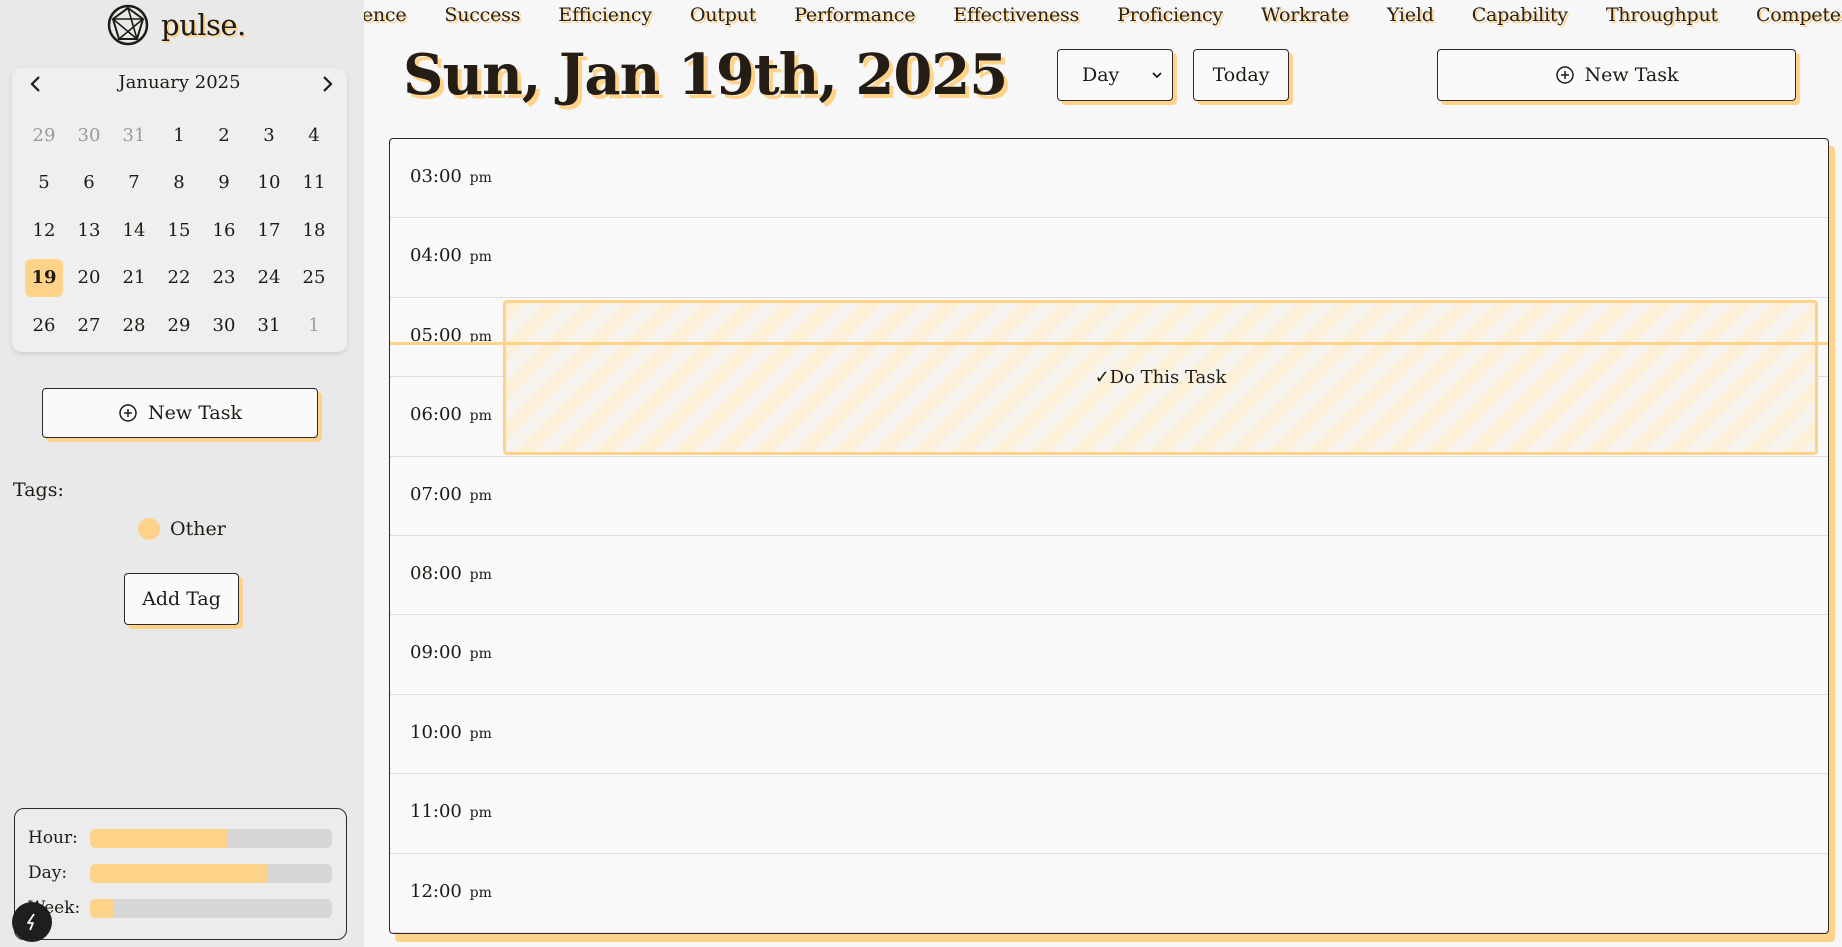 The height and width of the screenshot is (947, 1842). What do you see at coordinates (436, 653) in the screenshot?
I see `hour-time: 09:00` at bounding box center [436, 653].